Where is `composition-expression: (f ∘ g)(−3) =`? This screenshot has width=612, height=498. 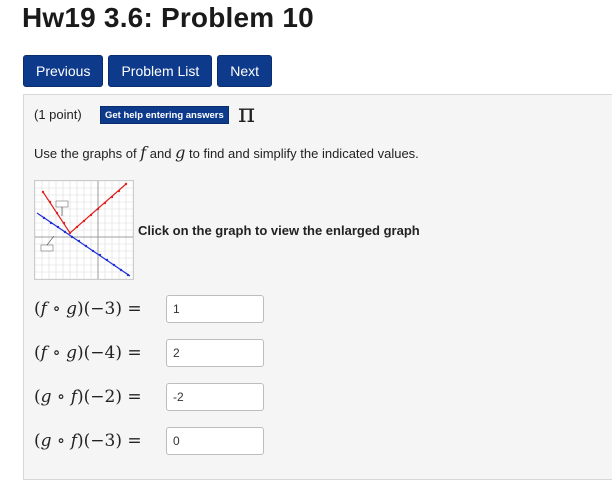 composition-expression: (f ∘ g)(−3) = is located at coordinates (88, 309).